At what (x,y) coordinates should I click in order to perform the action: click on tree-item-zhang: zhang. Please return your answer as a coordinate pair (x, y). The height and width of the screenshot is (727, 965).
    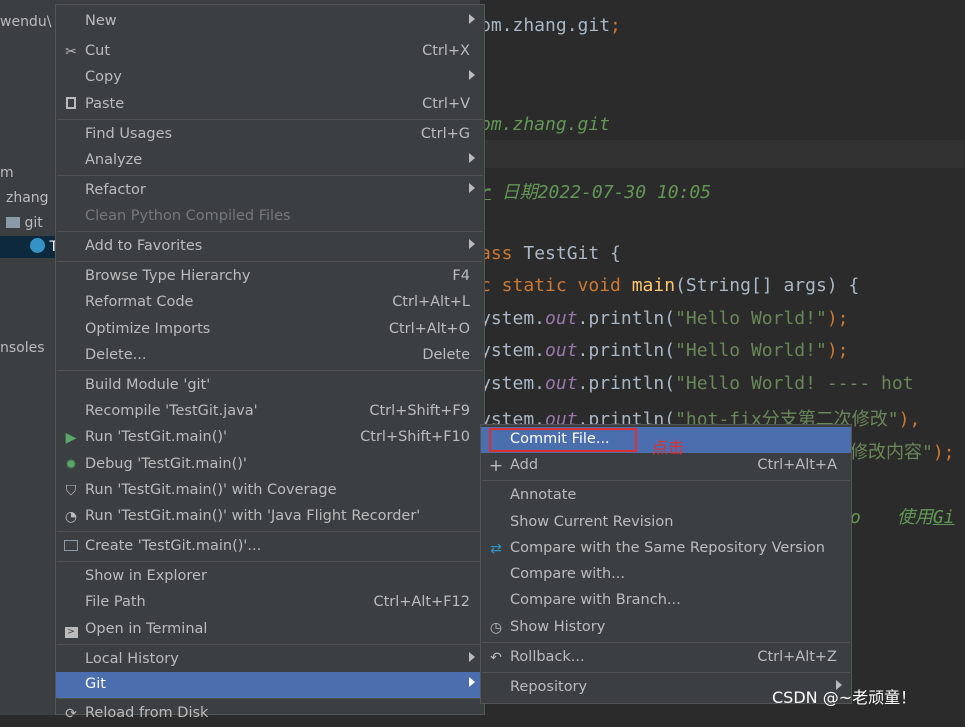
    Looking at the image, I should click on (24, 198).